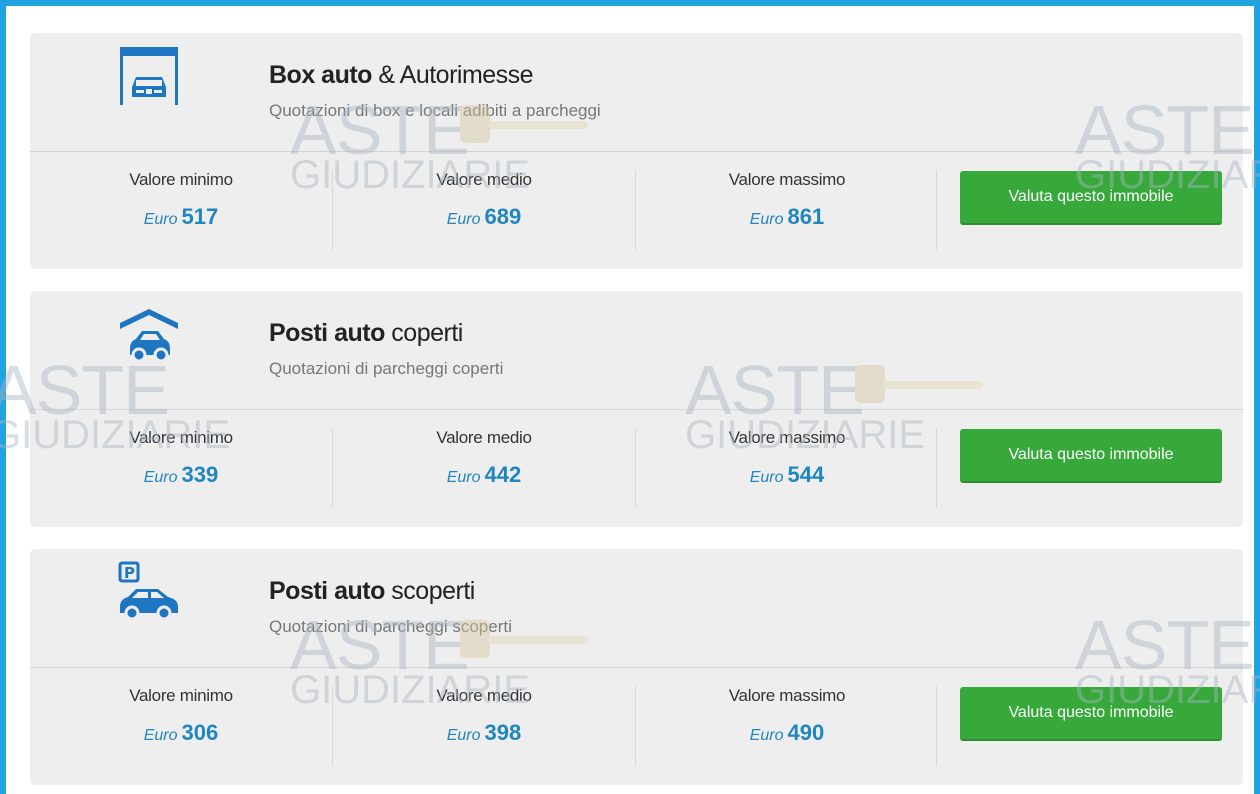 This screenshot has height=794, width=1260. Describe the element at coordinates (181, 474) in the screenshot. I see `min-amount: Euro 339` at that location.